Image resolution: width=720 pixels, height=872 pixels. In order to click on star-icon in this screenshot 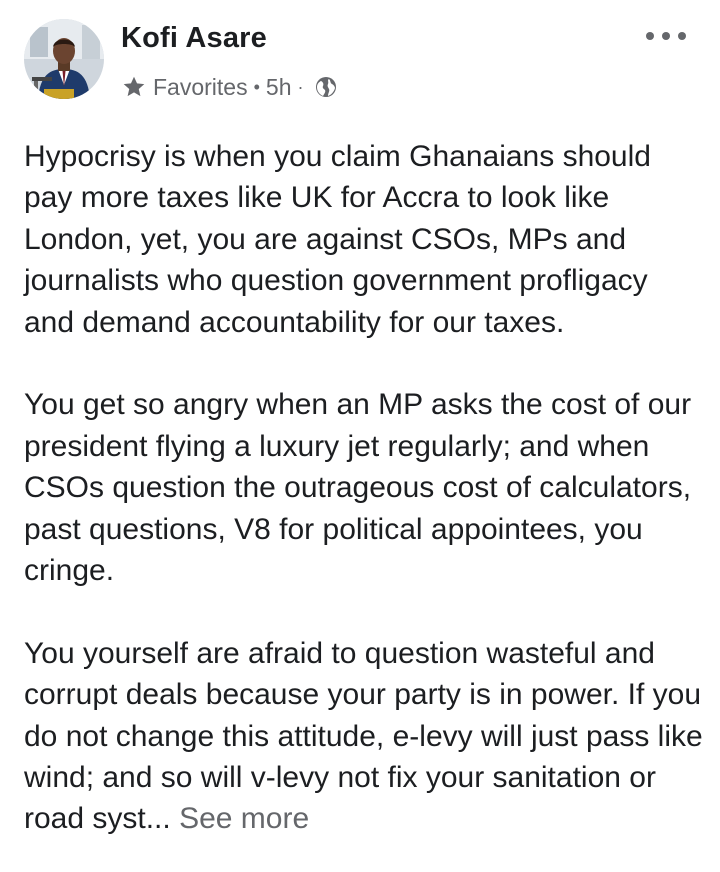, I will do `click(134, 86)`.